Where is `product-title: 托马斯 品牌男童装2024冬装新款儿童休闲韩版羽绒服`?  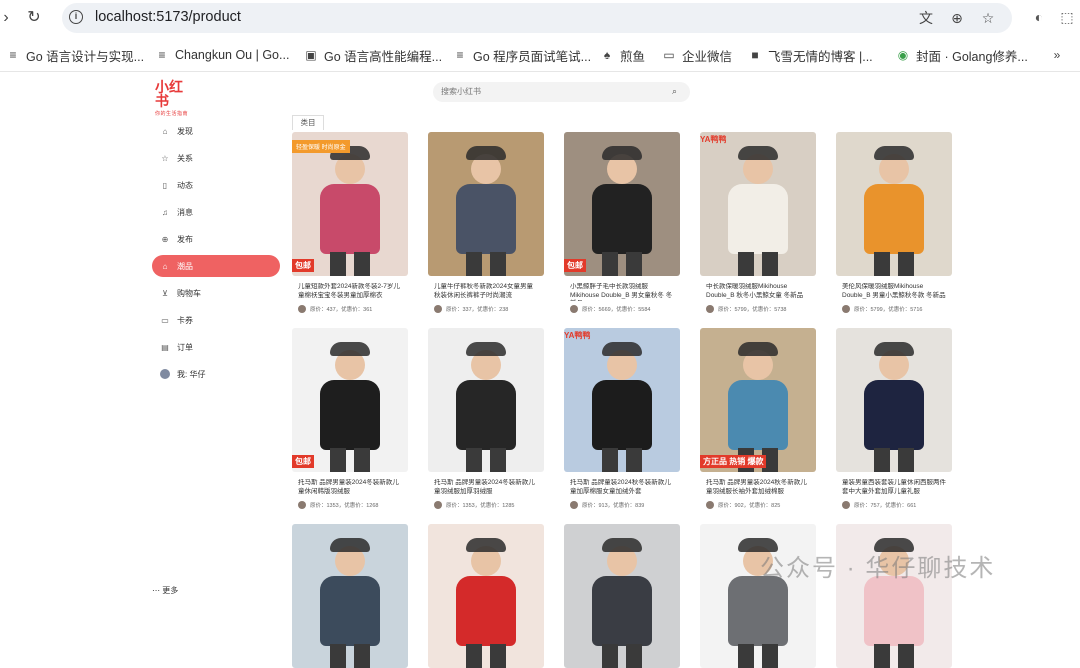 product-title: 托马斯 品牌男童装2024冬装新款儿童休闲韩版羽绒服 is located at coordinates (350, 488).